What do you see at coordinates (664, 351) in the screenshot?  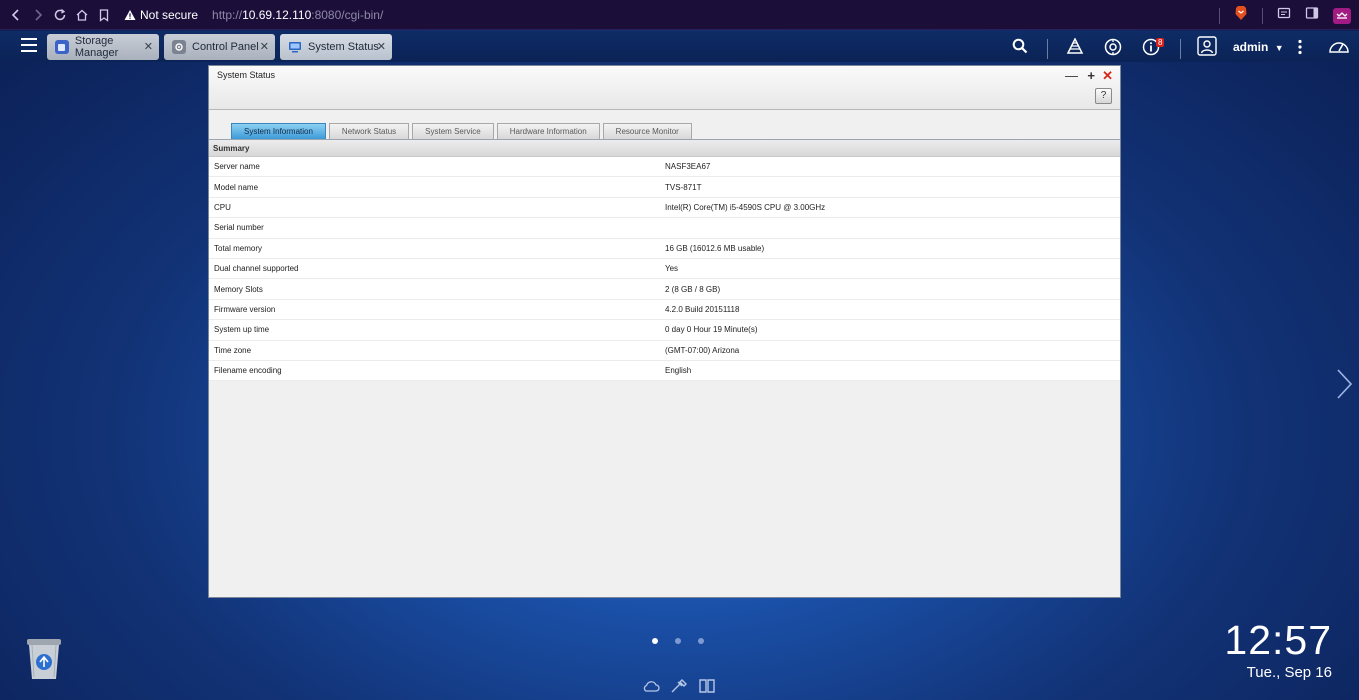 I see `table-row: Time zone (GMT-07:00) Arizona` at bounding box center [664, 351].